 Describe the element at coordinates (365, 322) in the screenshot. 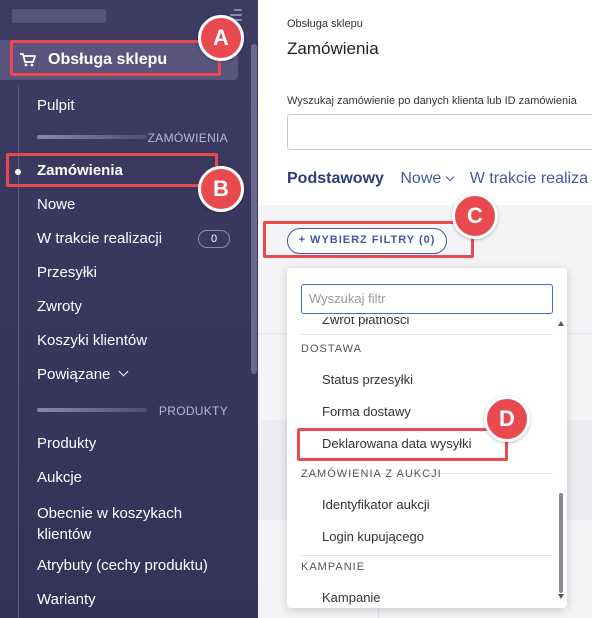

I see `filter-option: Zwrot płatności` at that location.